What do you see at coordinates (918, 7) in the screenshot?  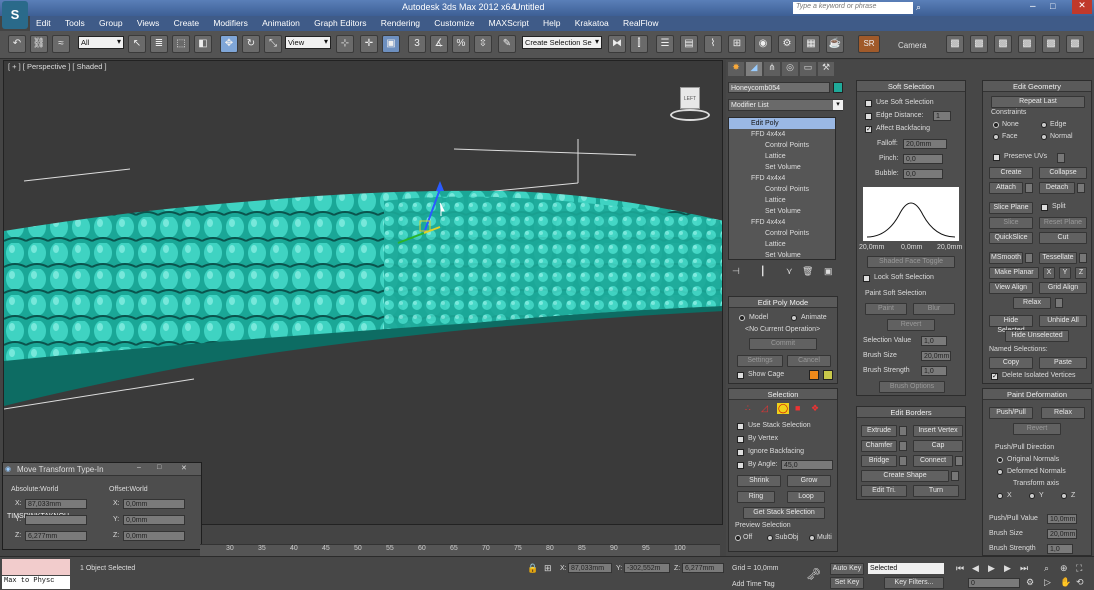 I see `search-icon: ⌕` at bounding box center [918, 7].